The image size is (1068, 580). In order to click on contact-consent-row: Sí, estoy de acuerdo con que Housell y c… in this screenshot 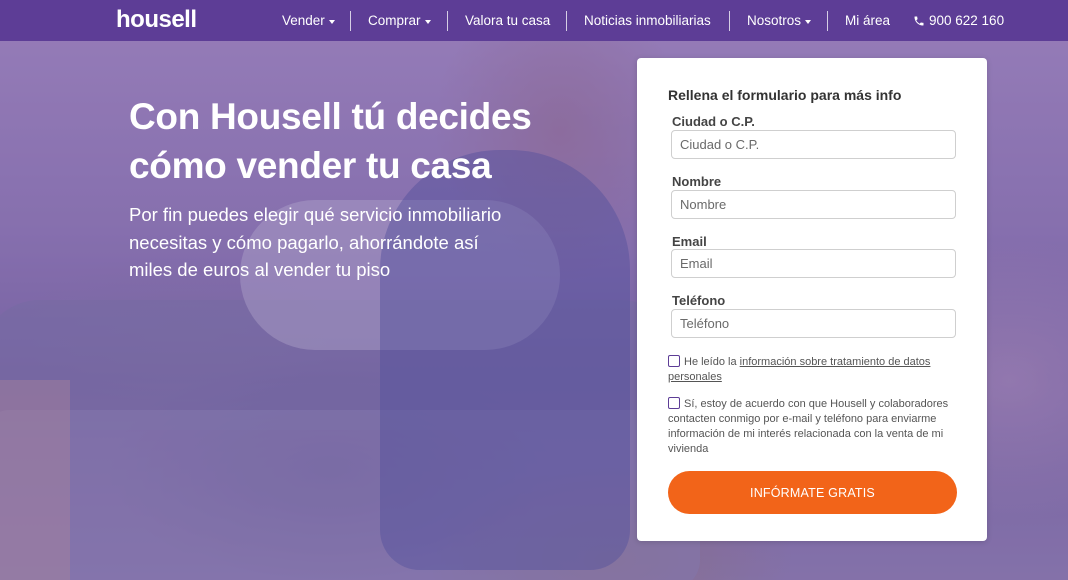, I will do `click(814, 427)`.